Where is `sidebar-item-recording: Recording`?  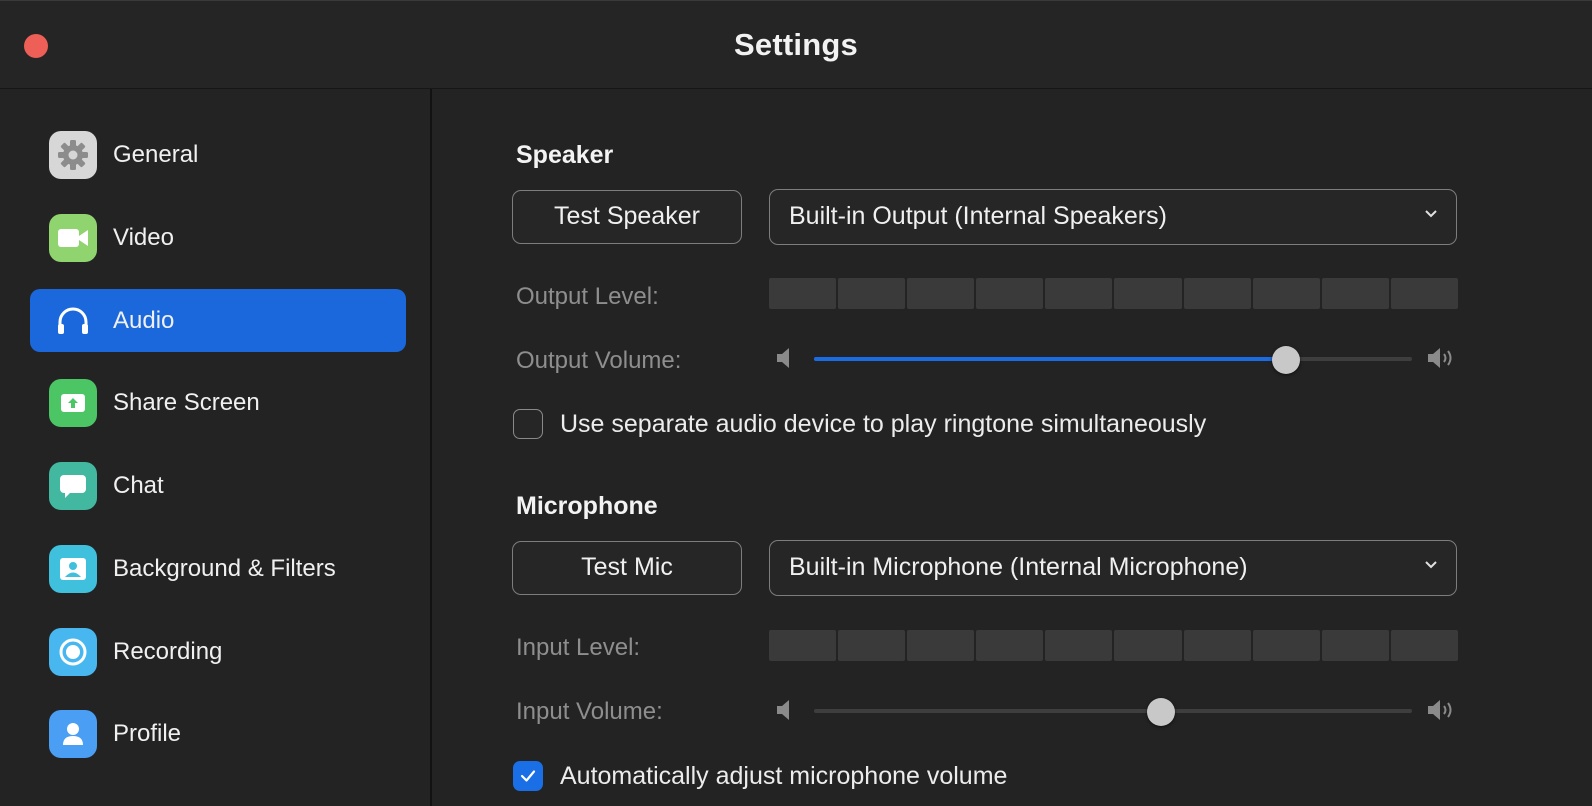 sidebar-item-recording: Recording is located at coordinates (218, 651).